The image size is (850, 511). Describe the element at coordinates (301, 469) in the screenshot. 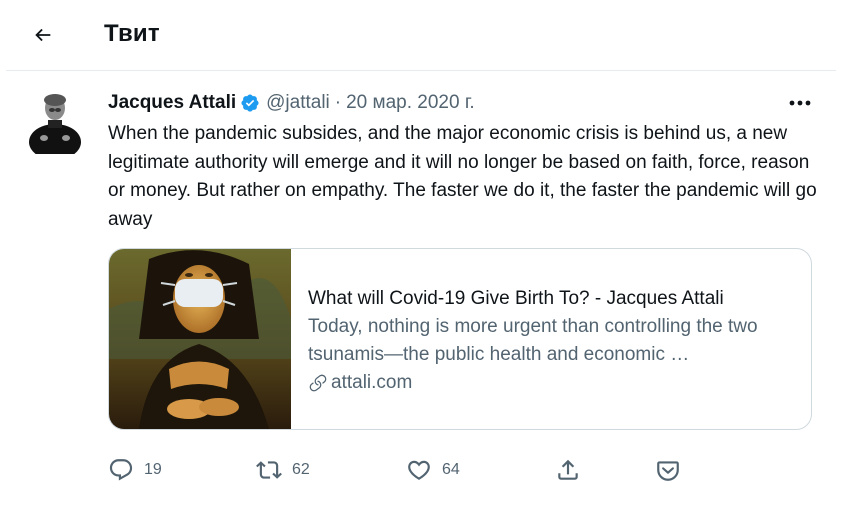

I see `retweet-count: 62` at that location.